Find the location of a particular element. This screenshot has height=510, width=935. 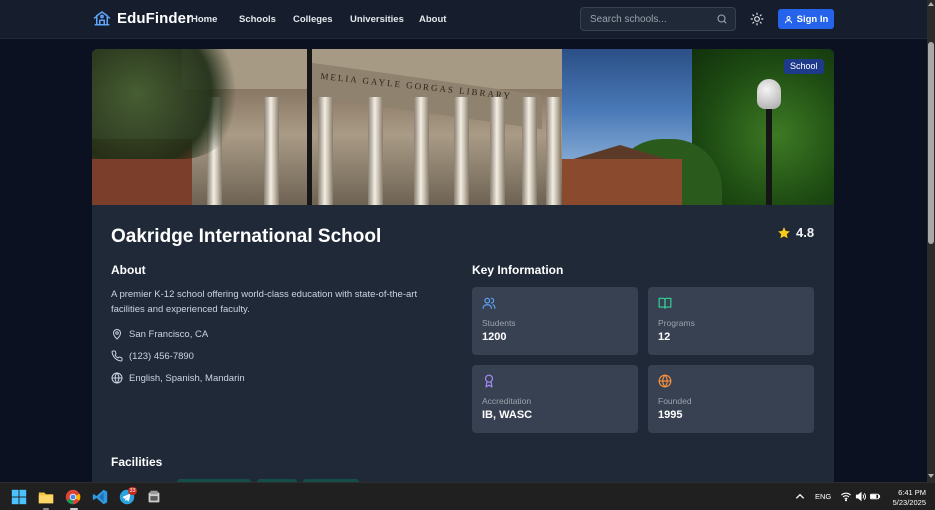

languages-row: English, Spanish, Mandarin is located at coordinates (178, 378).